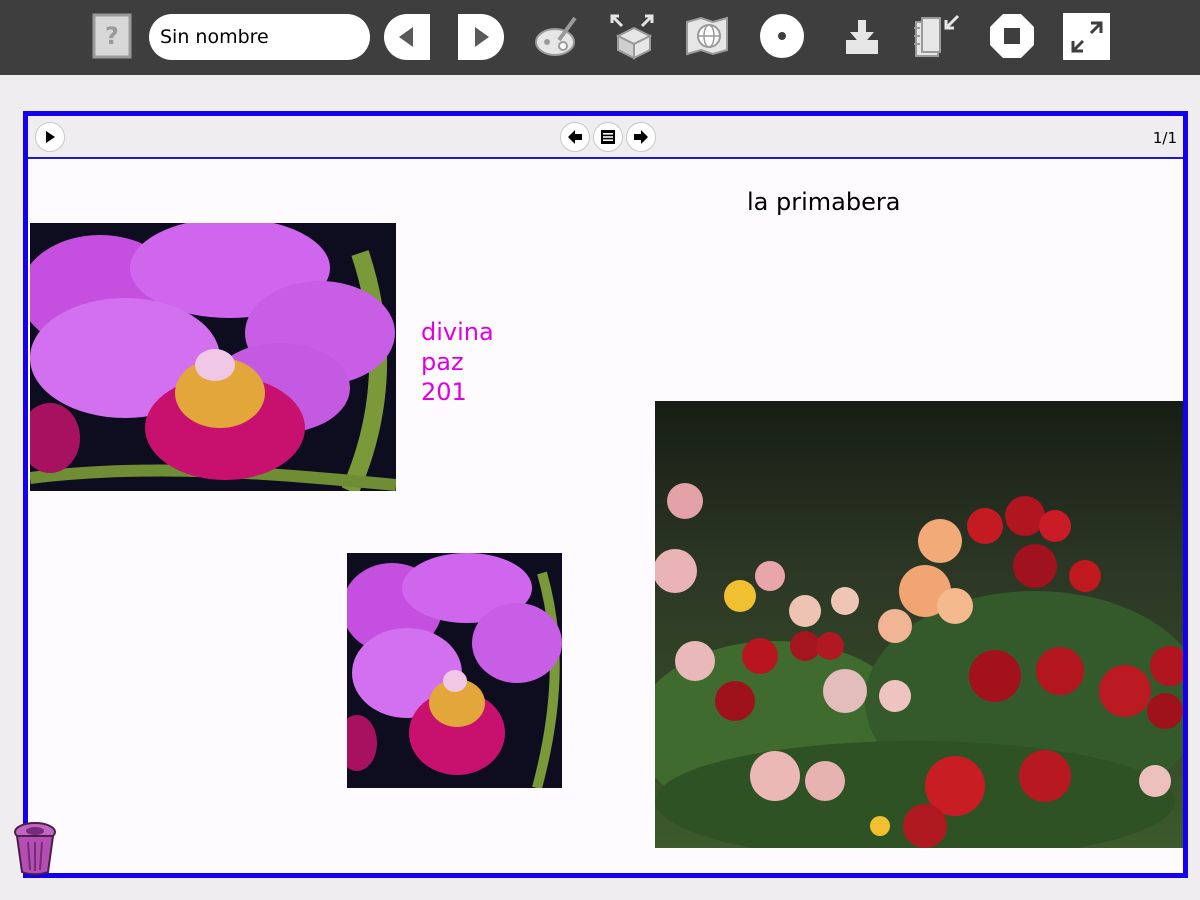  I want to click on box-expand-icon, so click(632, 37).